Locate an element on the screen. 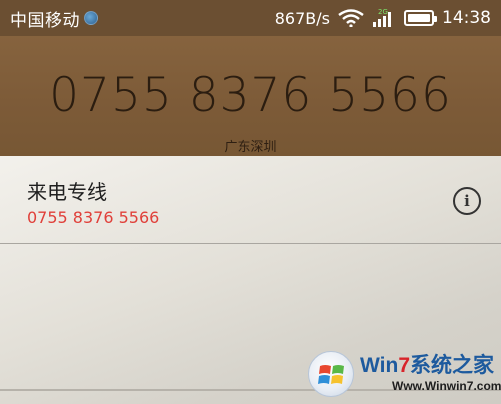  caller-entry-name: 来电专线 is located at coordinates (67, 192).